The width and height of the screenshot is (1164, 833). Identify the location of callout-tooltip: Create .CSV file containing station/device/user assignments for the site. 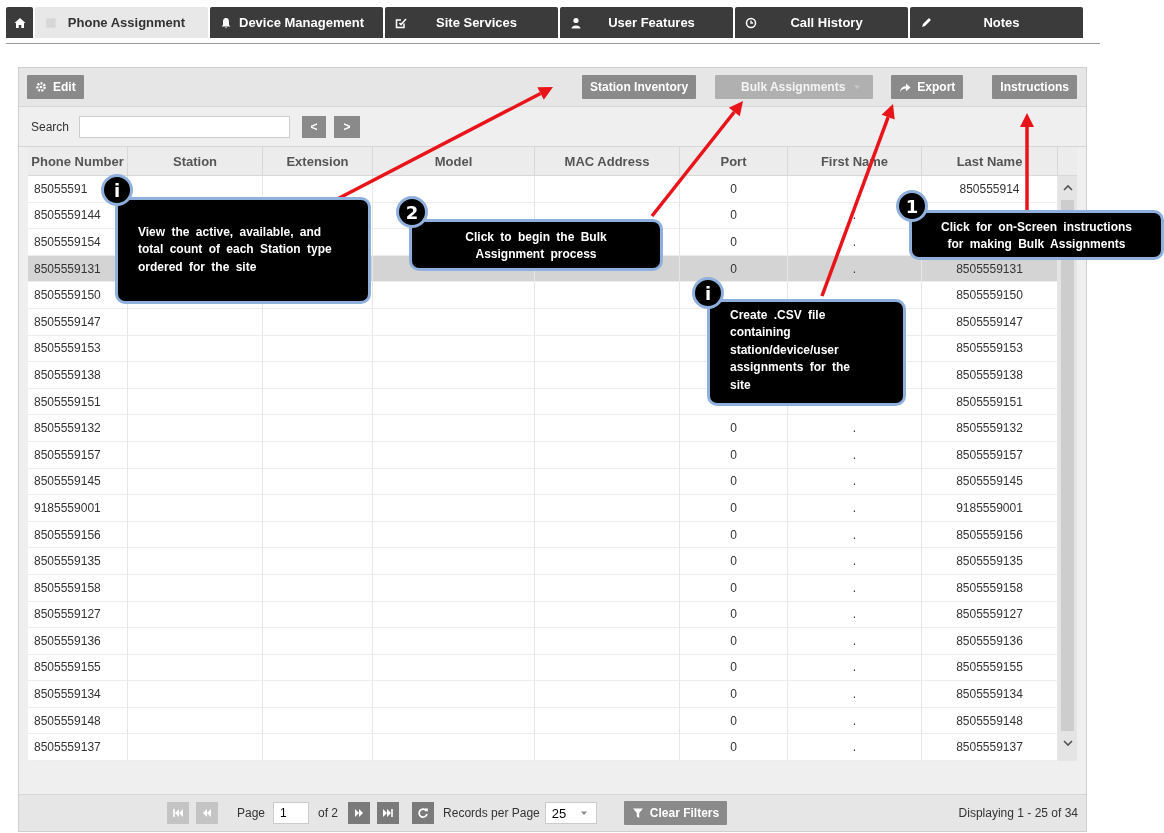
(806, 352).